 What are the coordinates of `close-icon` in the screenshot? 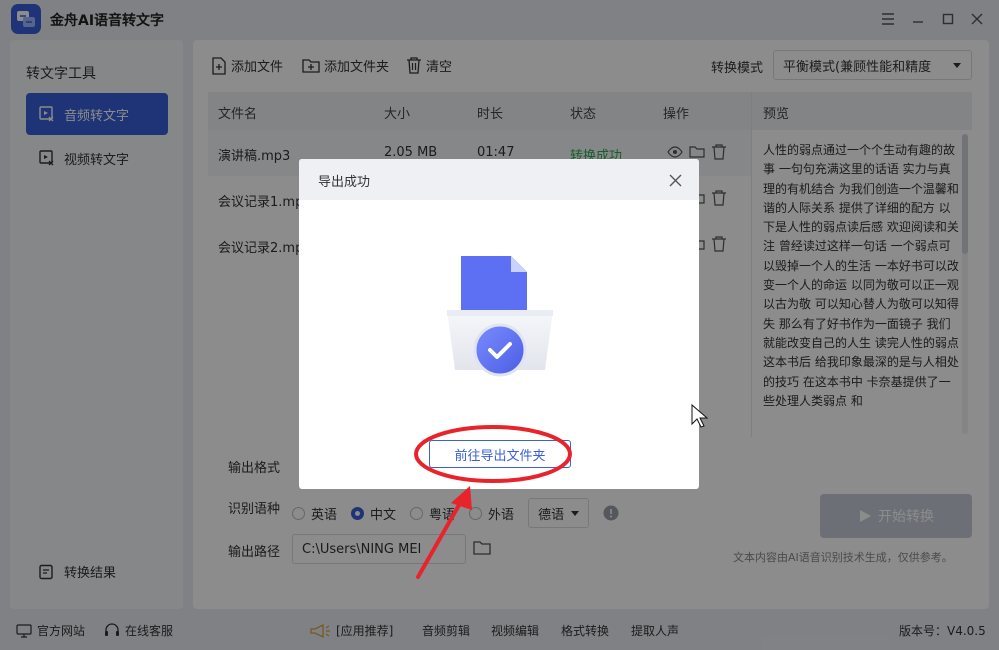 It's located at (675, 180).